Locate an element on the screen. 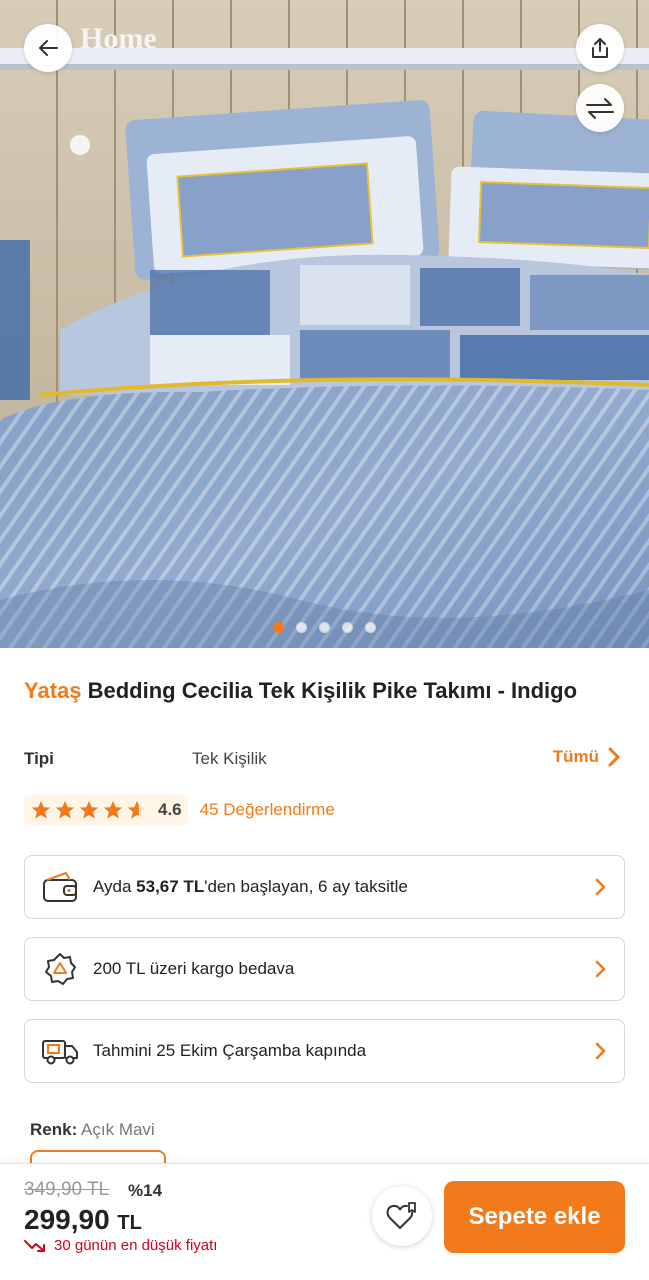  see-all-label: Tümü is located at coordinates (575, 756).